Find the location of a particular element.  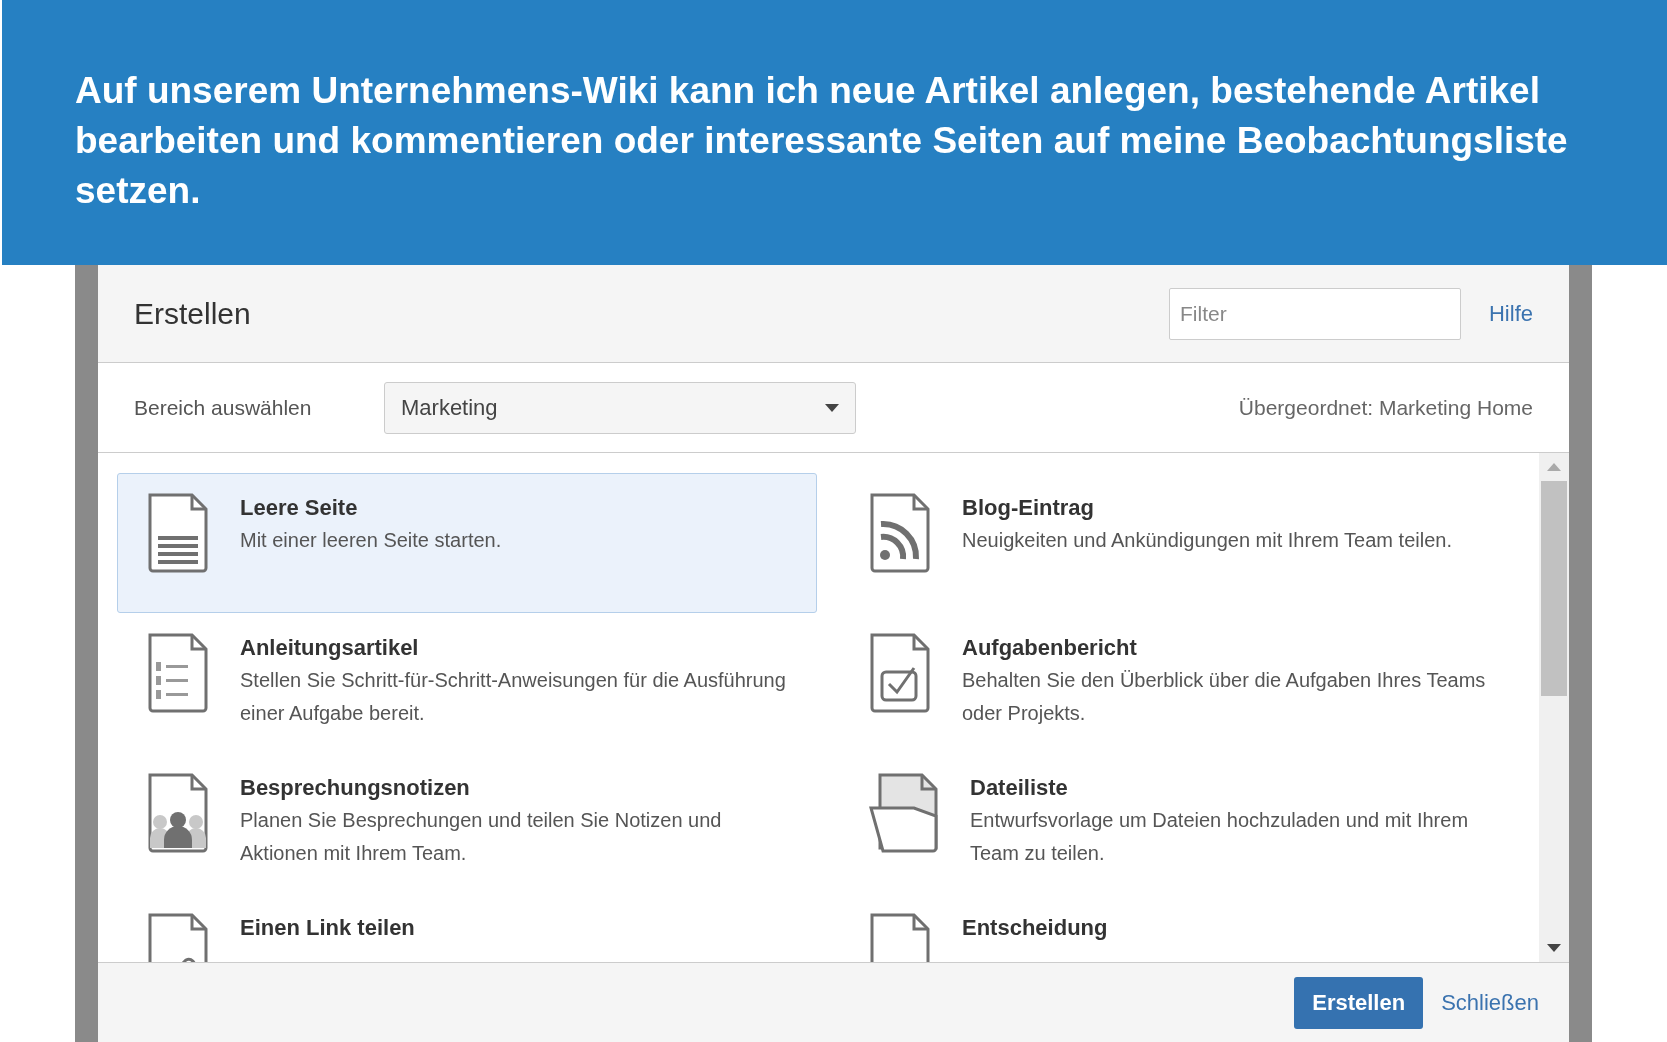

scrollbar-thumb is located at coordinates (1554, 588).